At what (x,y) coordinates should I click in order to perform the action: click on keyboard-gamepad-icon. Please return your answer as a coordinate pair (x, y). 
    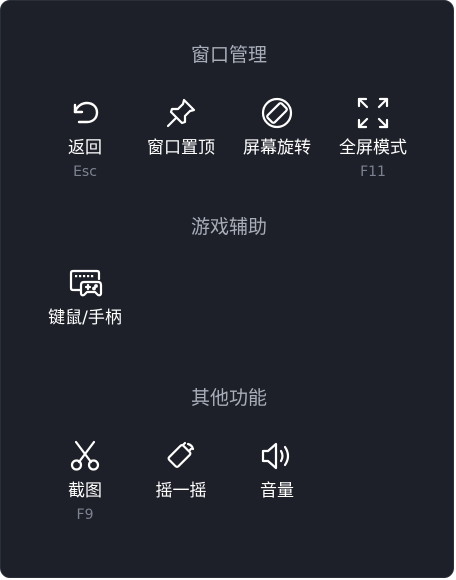
    Looking at the image, I should click on (85, 283).